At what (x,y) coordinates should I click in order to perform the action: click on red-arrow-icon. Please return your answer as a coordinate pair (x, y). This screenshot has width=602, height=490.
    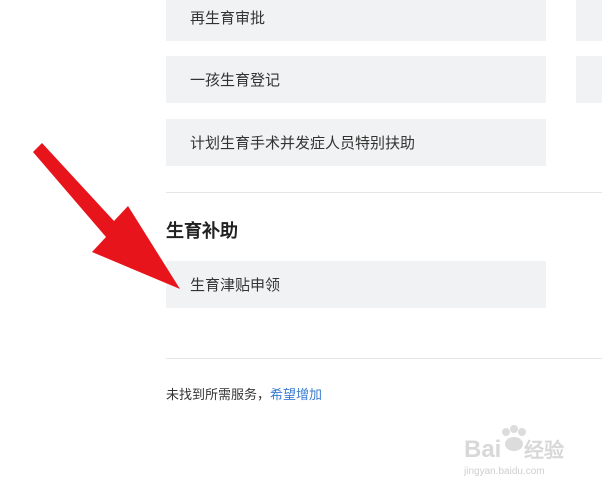
    Looking at the image, I should click on (106, 216).